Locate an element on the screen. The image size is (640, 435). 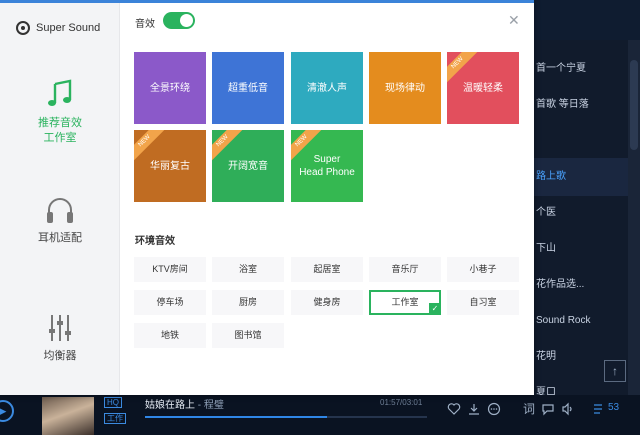
env-option: KTV房间 is located at coordinates (170, 269).